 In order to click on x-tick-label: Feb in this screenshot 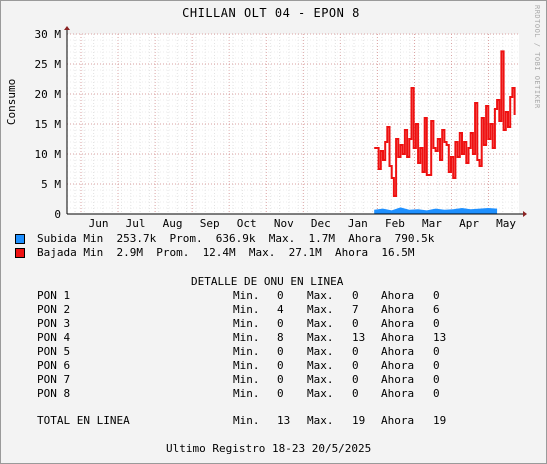, I will do `click(395, 223)`.